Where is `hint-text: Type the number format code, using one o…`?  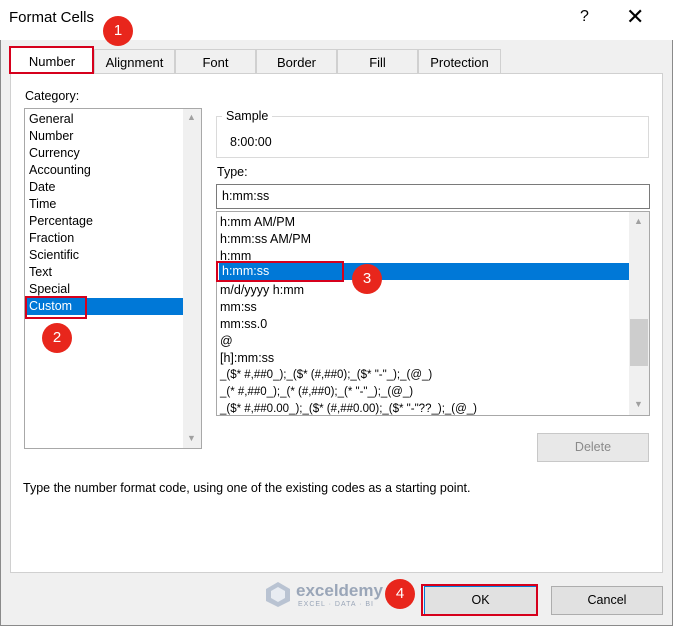
hint-text: Type the number format code, using one o… is located at coordinates (247, 488).